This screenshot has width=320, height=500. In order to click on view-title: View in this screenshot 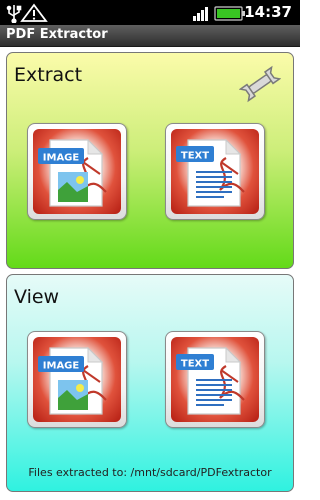, I will do `click(37, 297)`.